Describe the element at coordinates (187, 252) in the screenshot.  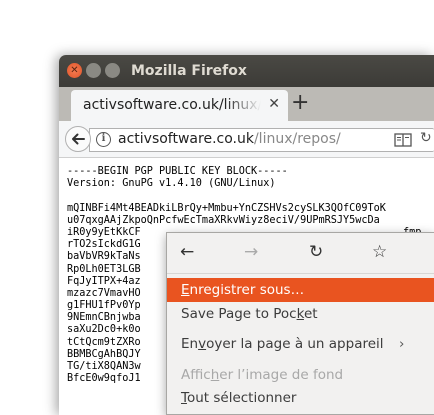
I see `back-arrow-icon: ←` at that location.